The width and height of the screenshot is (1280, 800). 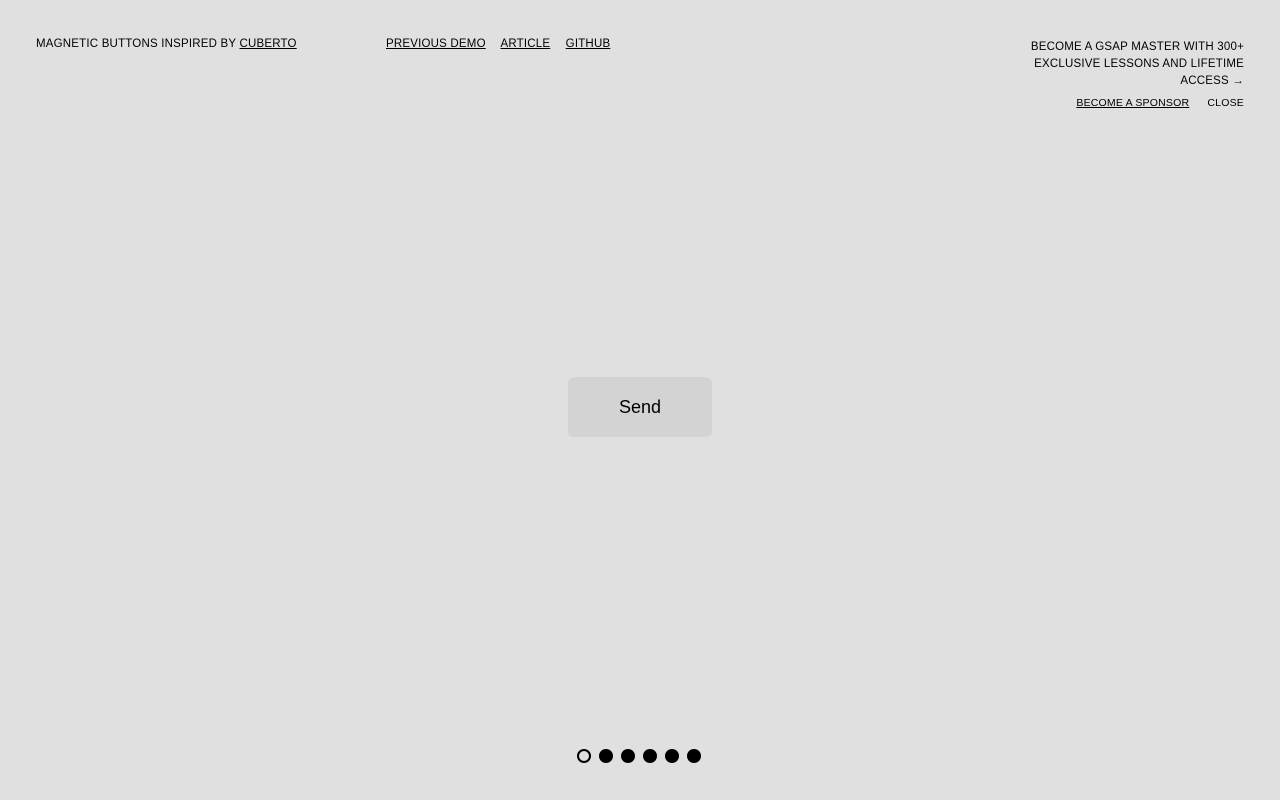 What do you see at coordinates (136, 44) in the screenshot?
I see `demo-title-text: MAGNETIC BUTTONS INSPIRED BY` at bounding box center [136, 44].